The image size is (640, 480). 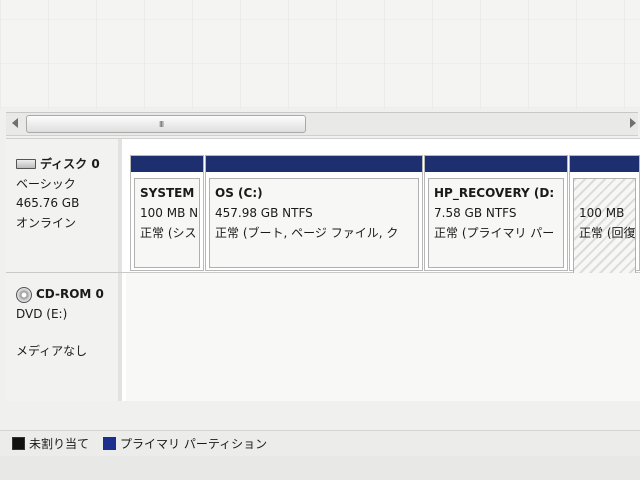 What do you see at coordinates (46, 222) in the screenshot?
I see `disk-status: オンライン` at bounding box center [46, 222].